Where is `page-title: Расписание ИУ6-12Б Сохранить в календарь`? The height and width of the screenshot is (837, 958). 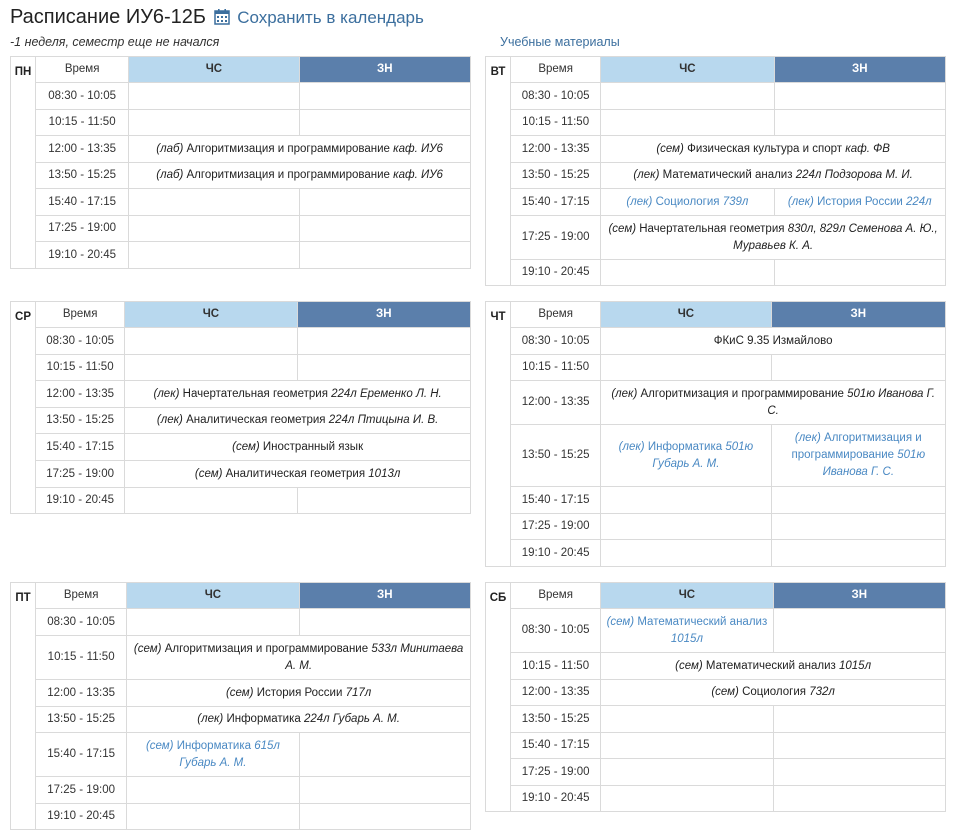 page-title: Расписание ИУ6-12Б Сохранить в календарь is located at coordinates (217, 18).